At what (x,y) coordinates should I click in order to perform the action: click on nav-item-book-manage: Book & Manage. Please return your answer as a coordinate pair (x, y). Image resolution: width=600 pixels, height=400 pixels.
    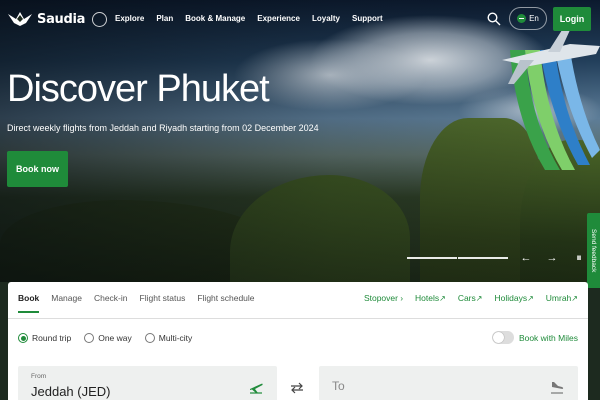
    Looking at the image, I should click on (215, 18).